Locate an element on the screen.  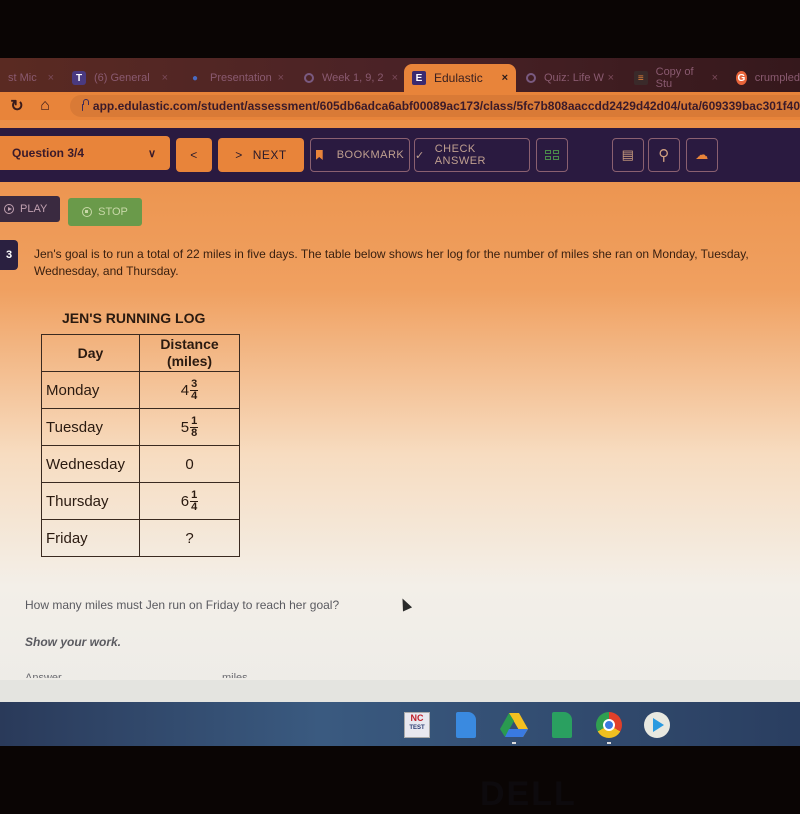
table-row: Monday 4 3 4 is located at coordinates (140, 390).